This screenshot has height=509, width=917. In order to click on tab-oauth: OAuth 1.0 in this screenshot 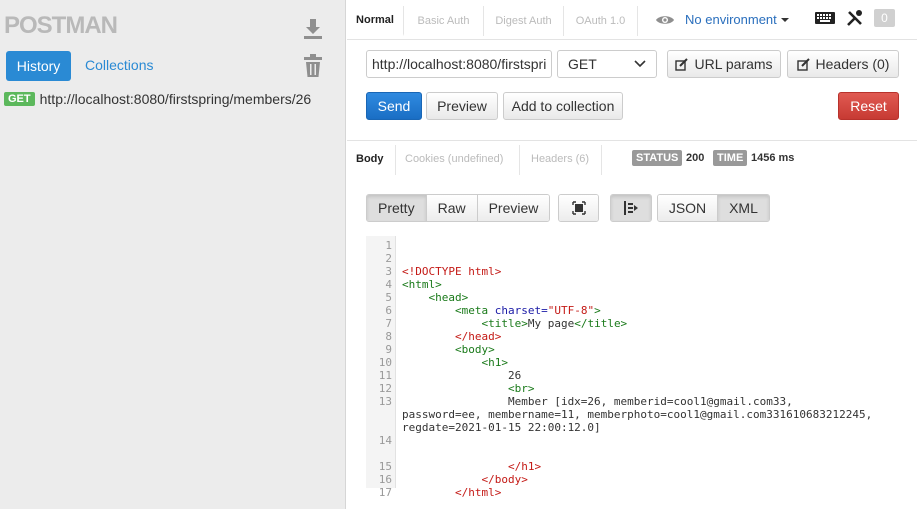, I will do `click(601, 21)`.